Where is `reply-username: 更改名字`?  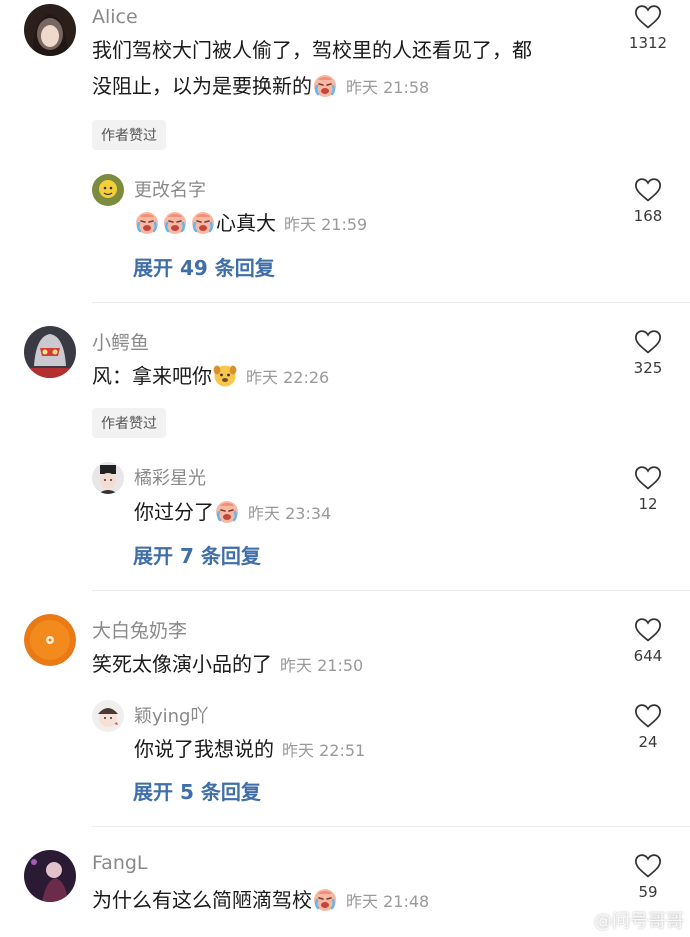
reply-username: 更改名字 is located at coordinates (170, 189).